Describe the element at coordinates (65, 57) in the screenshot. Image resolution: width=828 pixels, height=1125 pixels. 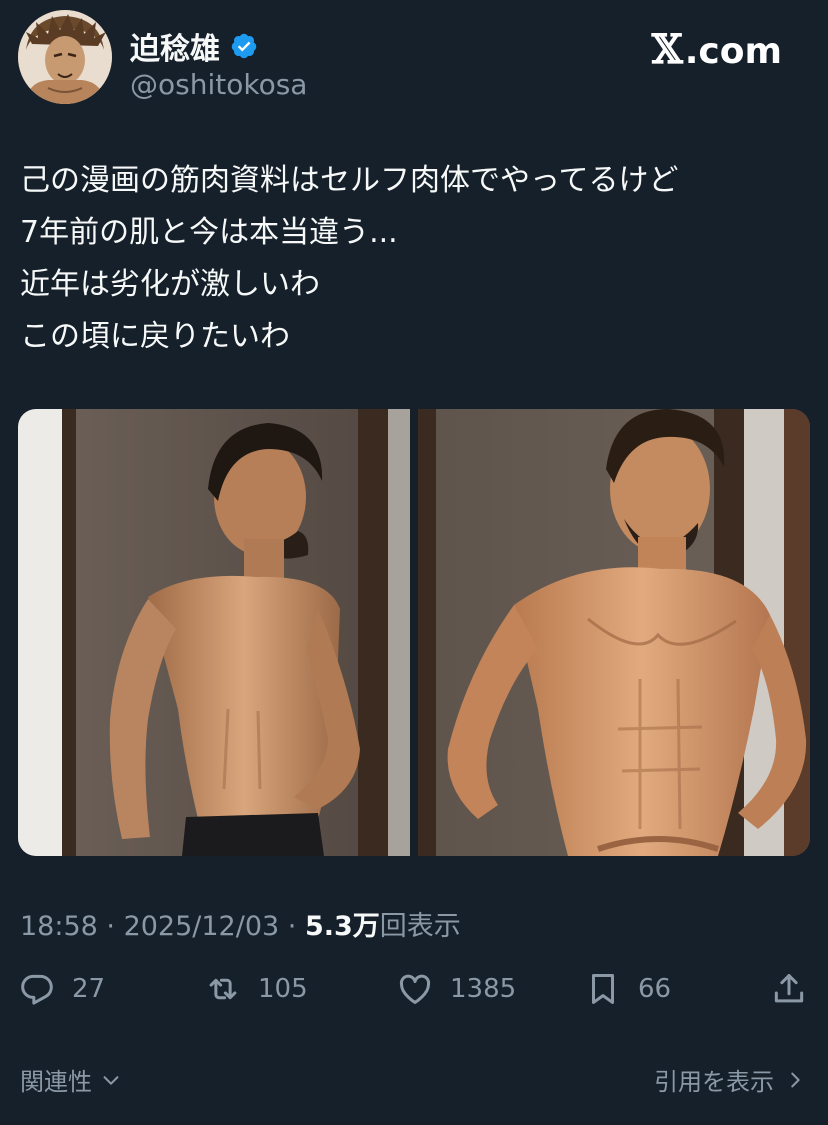
I see `avatar` at that location.